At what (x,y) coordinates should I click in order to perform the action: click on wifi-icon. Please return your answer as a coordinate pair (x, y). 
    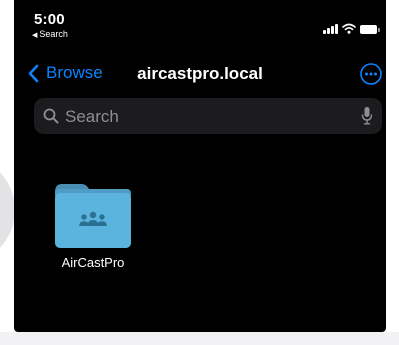
    Looking at the image, I should click on (349, 28).